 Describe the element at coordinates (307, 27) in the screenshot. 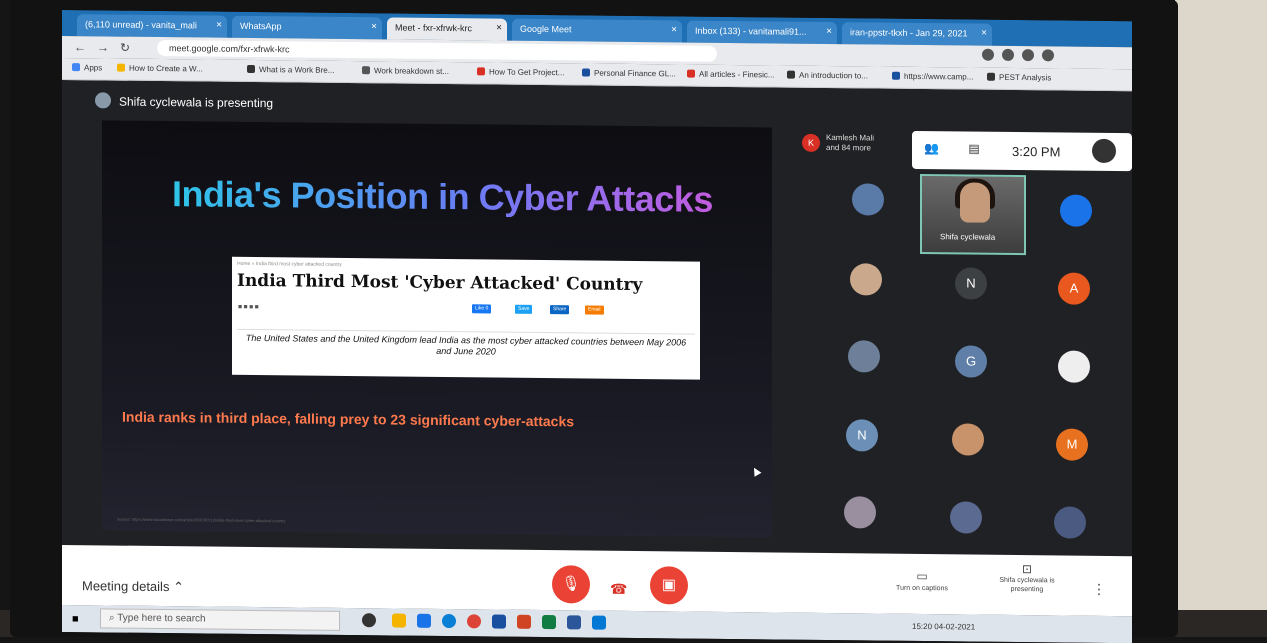

I see `tab-whatsapp: WhatsApp ×` at that location.